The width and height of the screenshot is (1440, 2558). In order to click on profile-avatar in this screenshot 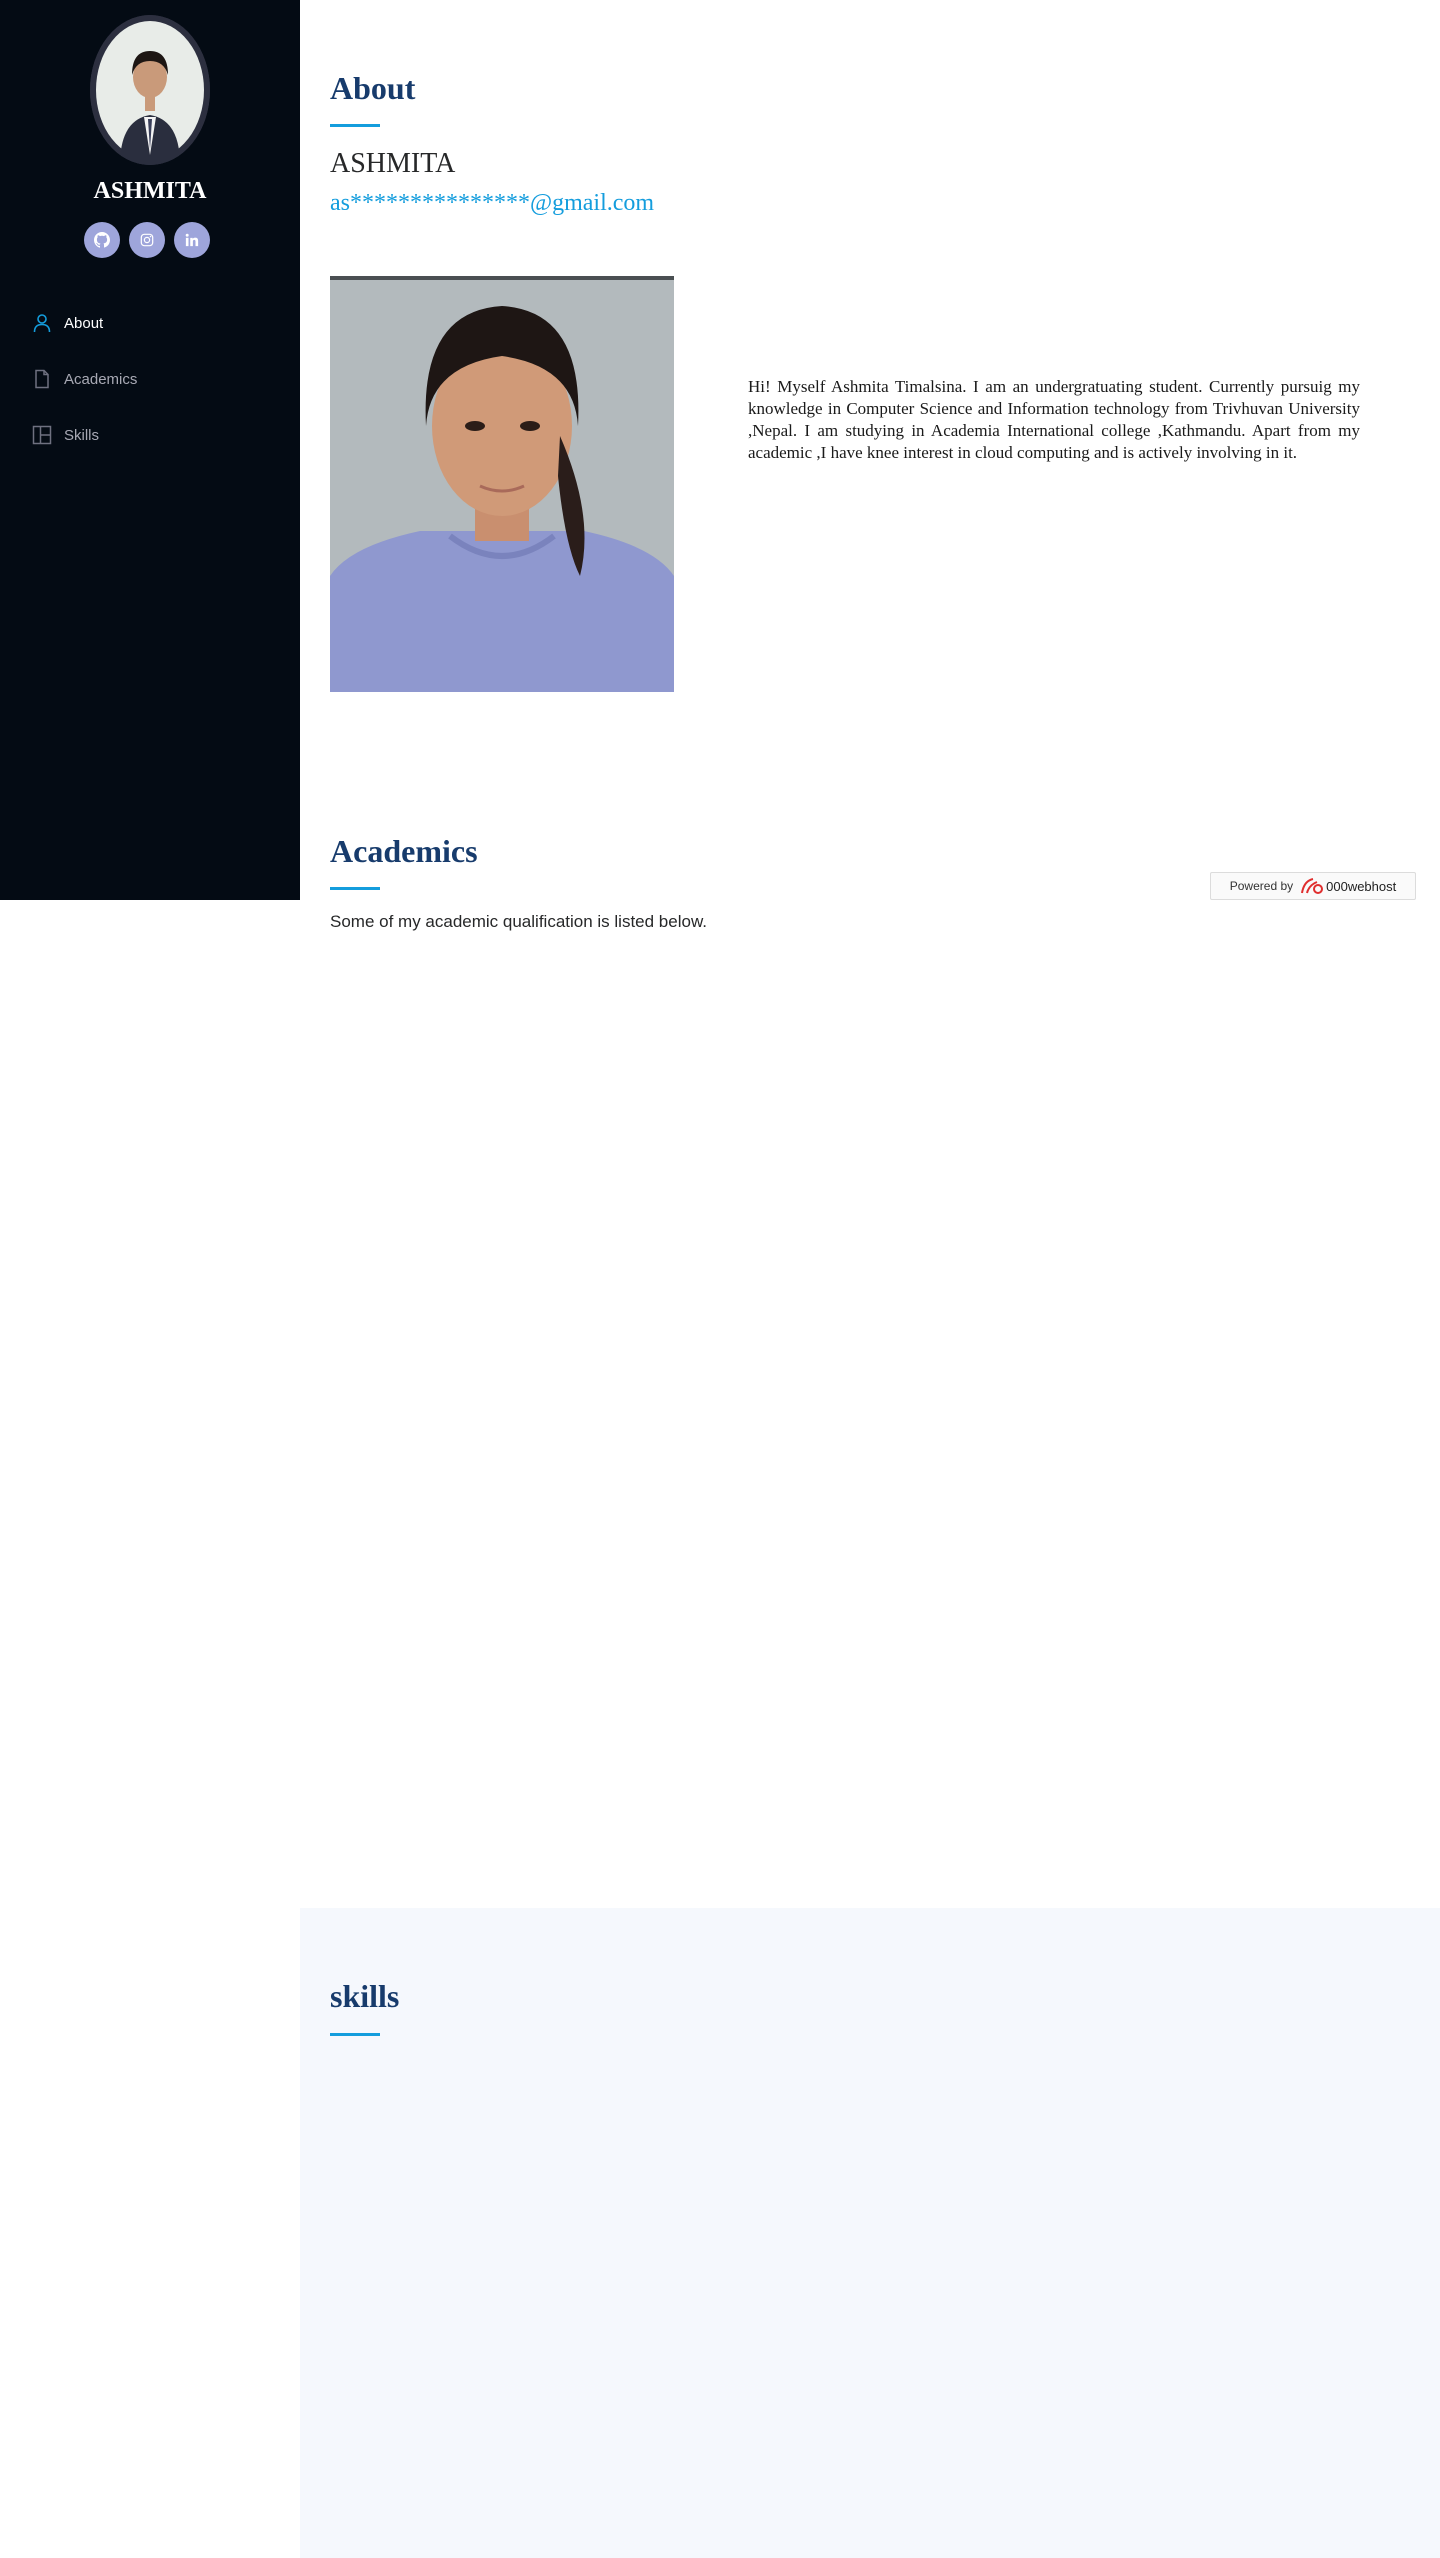, I will do `click(150, 90)`.